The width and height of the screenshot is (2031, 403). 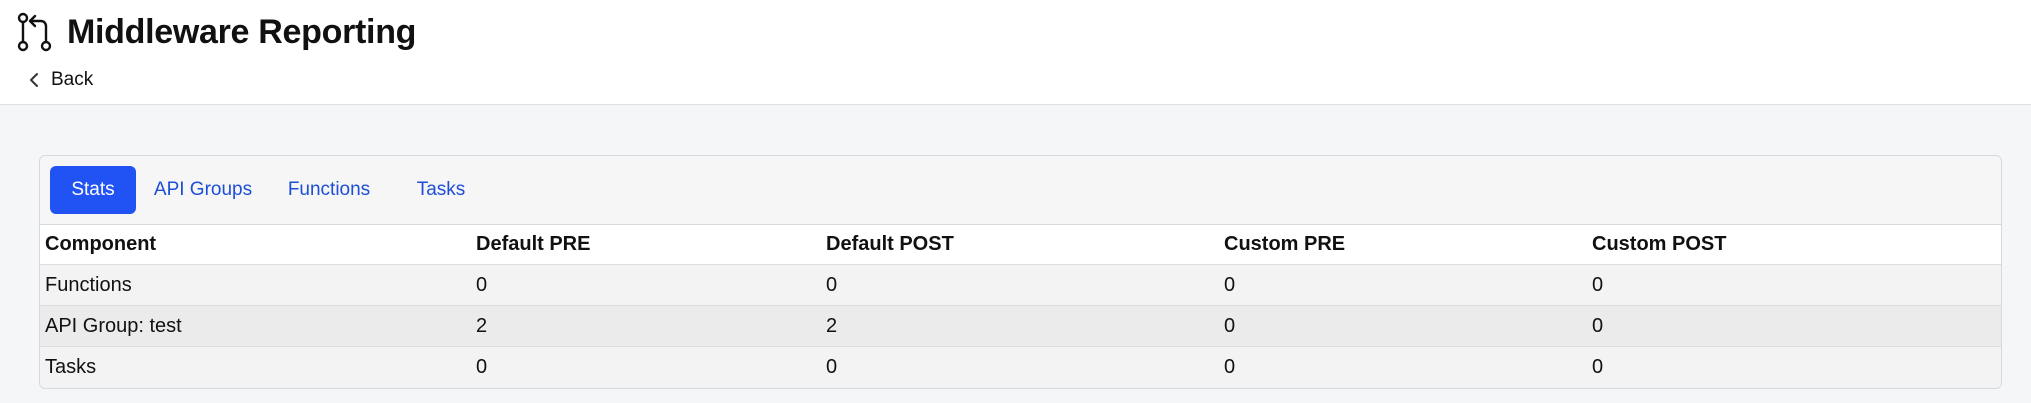 What do you see at coordinates (1020, 367) in the screenshot?
I see `table-row: Tasks 0 0 0 0` at bounding box center [1020, 367].